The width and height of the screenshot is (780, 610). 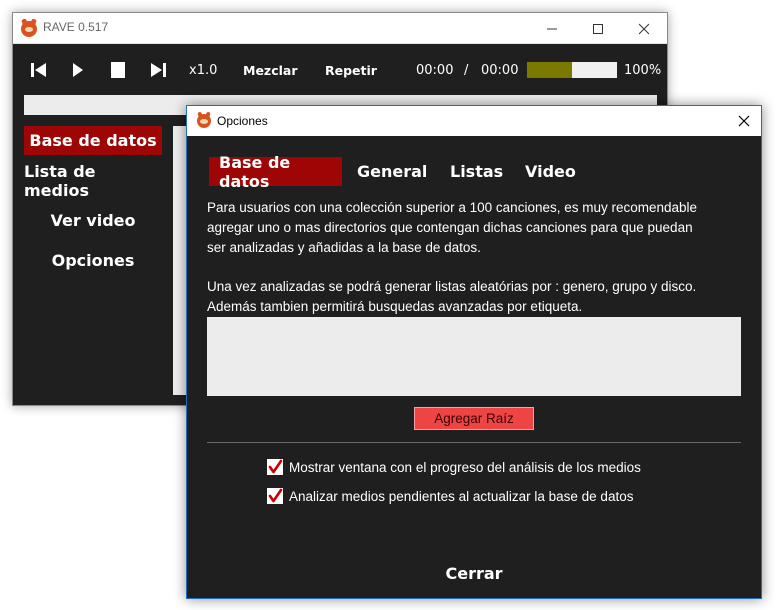 What do you see at coordinates (643, 70) in the screenshot?
I see `volume-percent: 100%` at bounding box center [643, 70].